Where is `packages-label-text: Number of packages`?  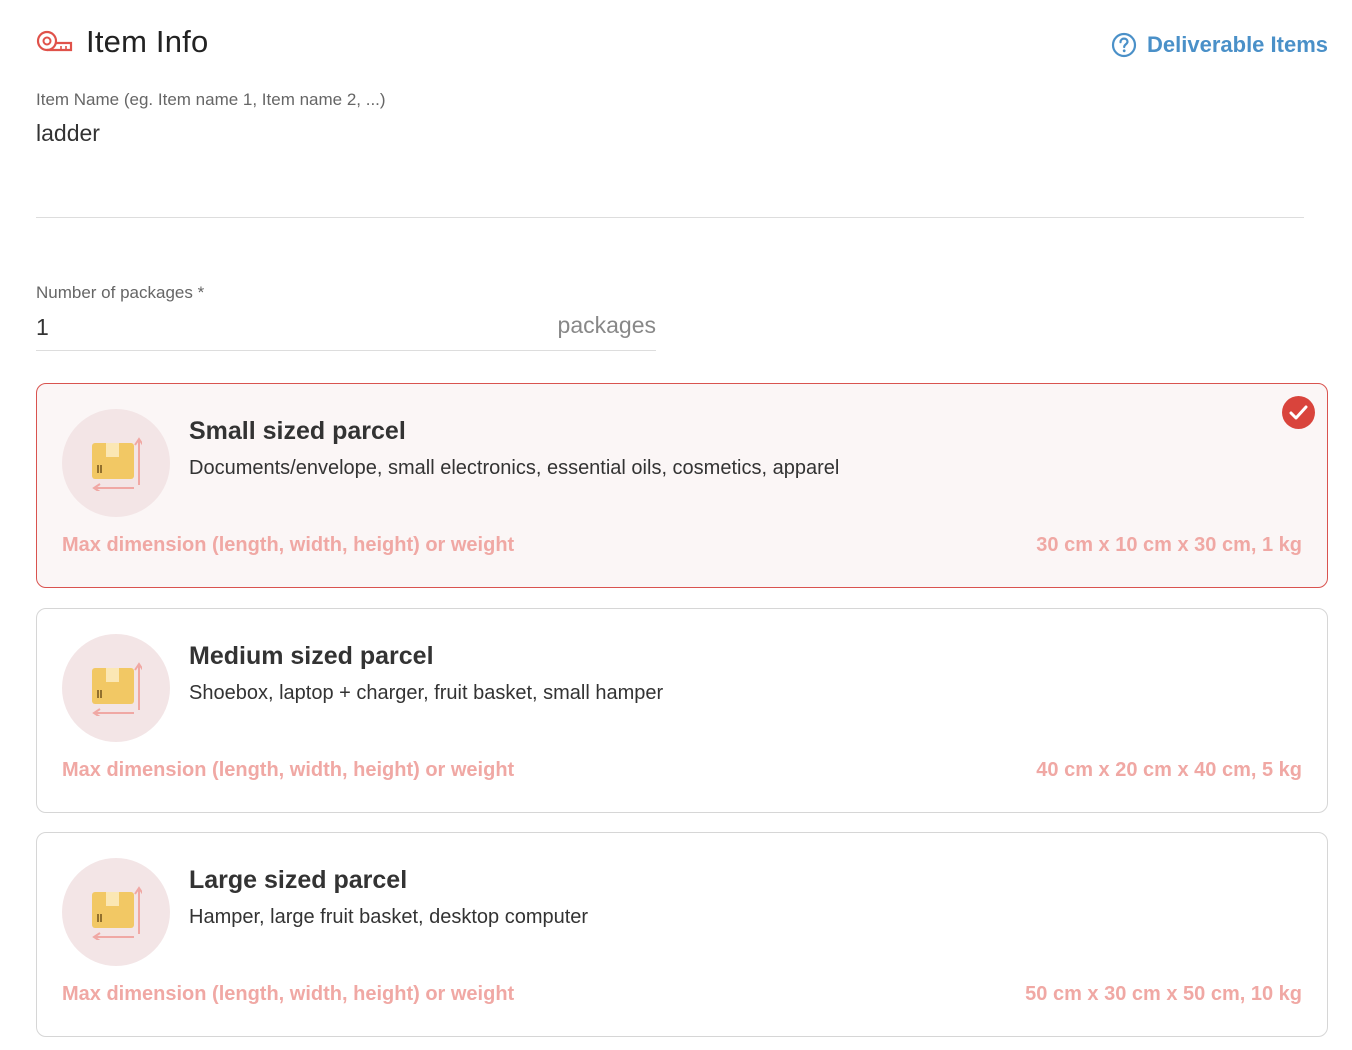 packages-label-text: Number of packages is located at coordinates (114, 292).